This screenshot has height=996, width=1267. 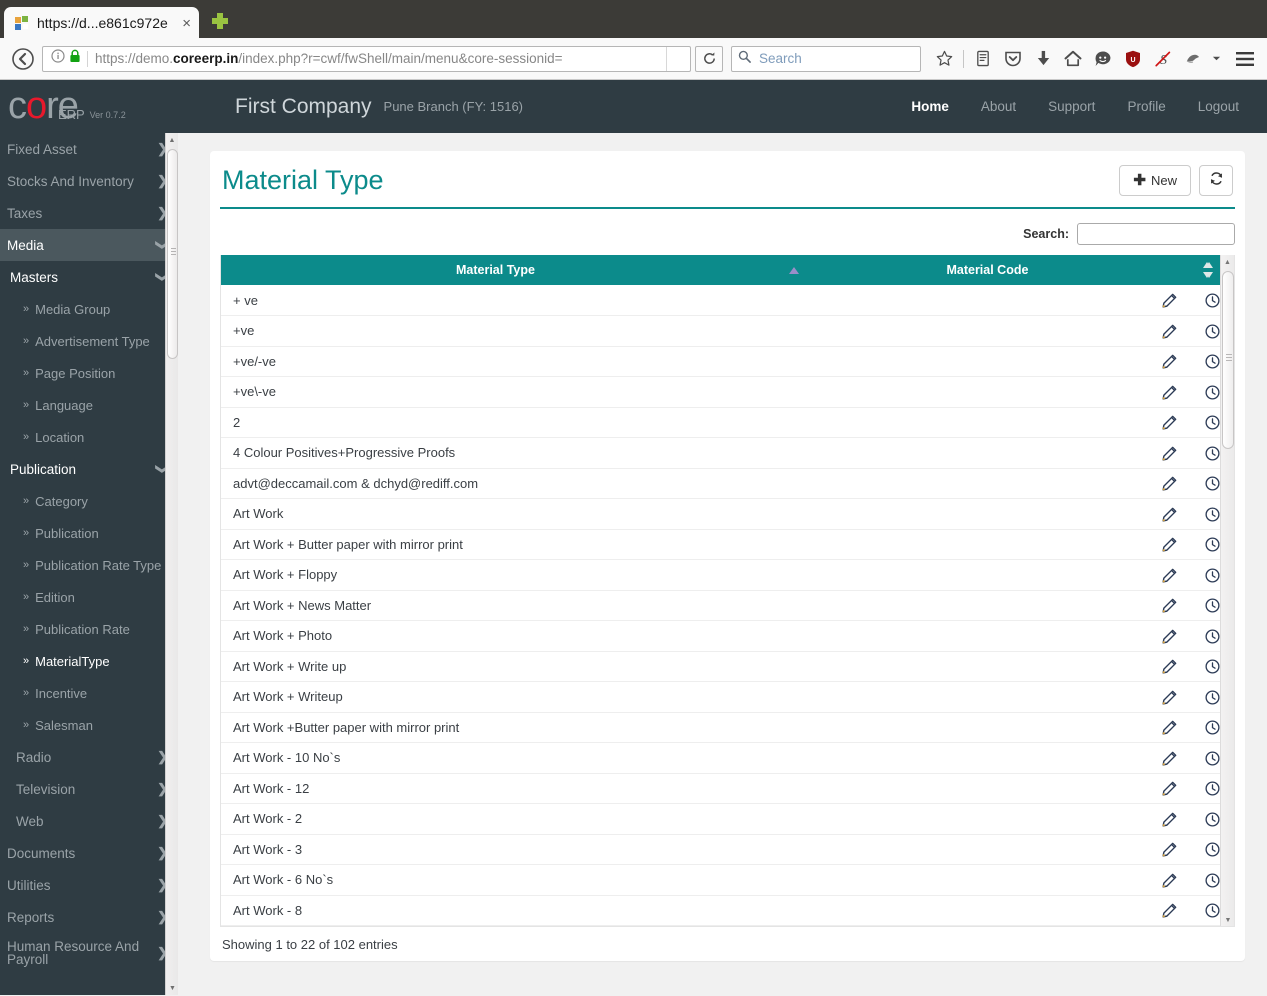 What do you see at coordinates (727, 788) in the screenshot?
I see `table-row: Art Work - 12` at bounding box center [727, 788].